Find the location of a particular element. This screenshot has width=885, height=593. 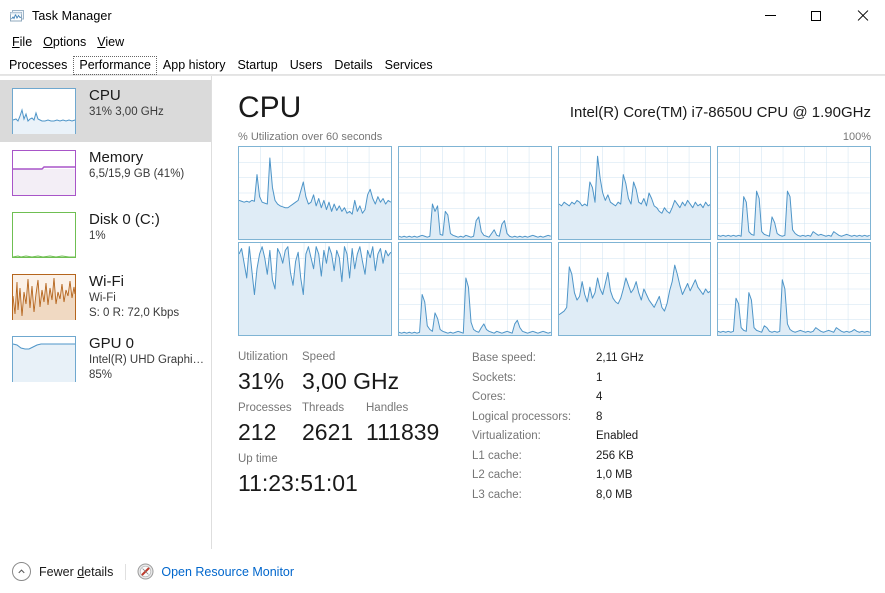

sidebar-item-gpu: GPU 0 Intel(R) UHD Graphics ... 85% is located at coordinates (105, 359).